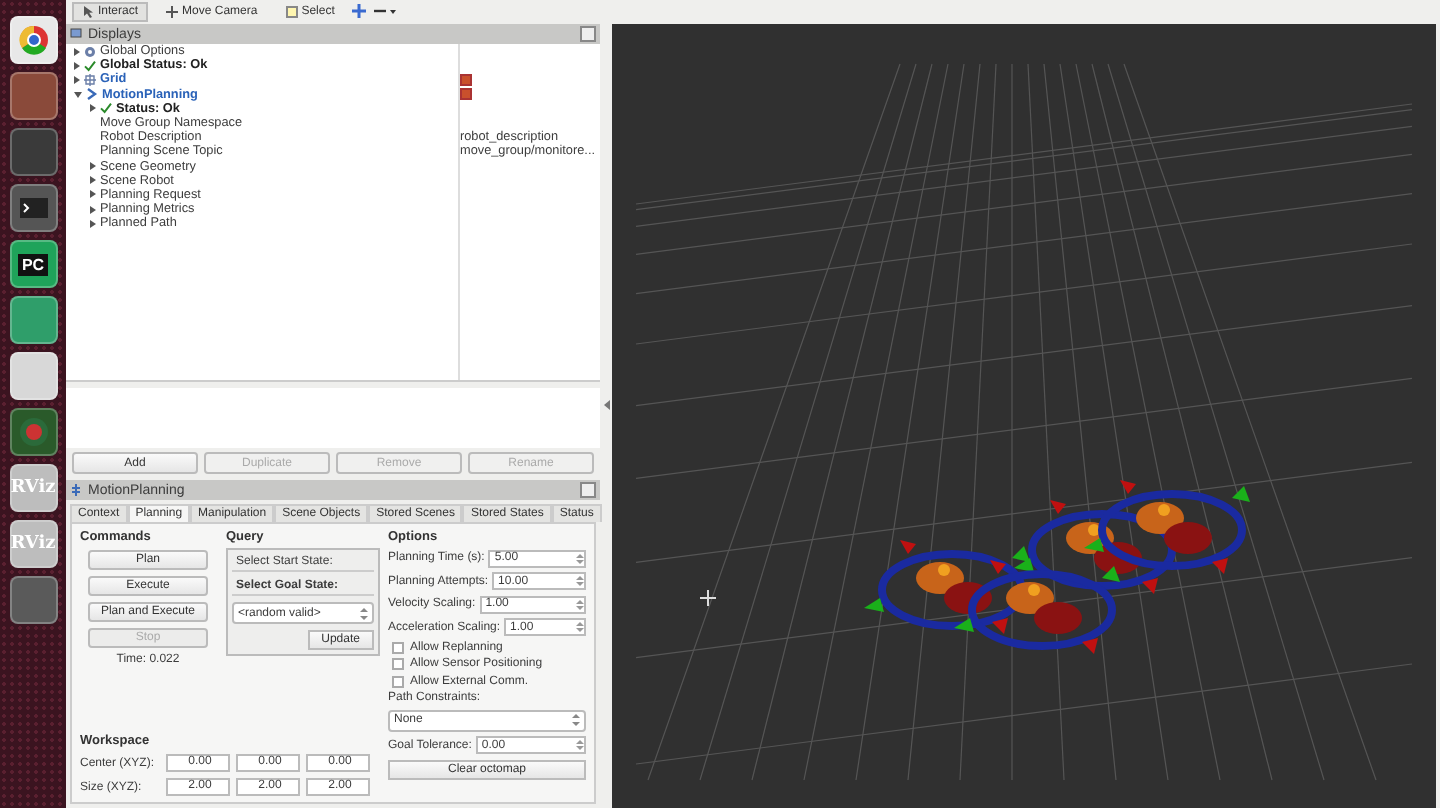 This screenshot has width=1440, height=808. What do you see at coordinates (172, 11) in the screenshot?
I see `crosshair-icon` at bounding box center [172, 11].